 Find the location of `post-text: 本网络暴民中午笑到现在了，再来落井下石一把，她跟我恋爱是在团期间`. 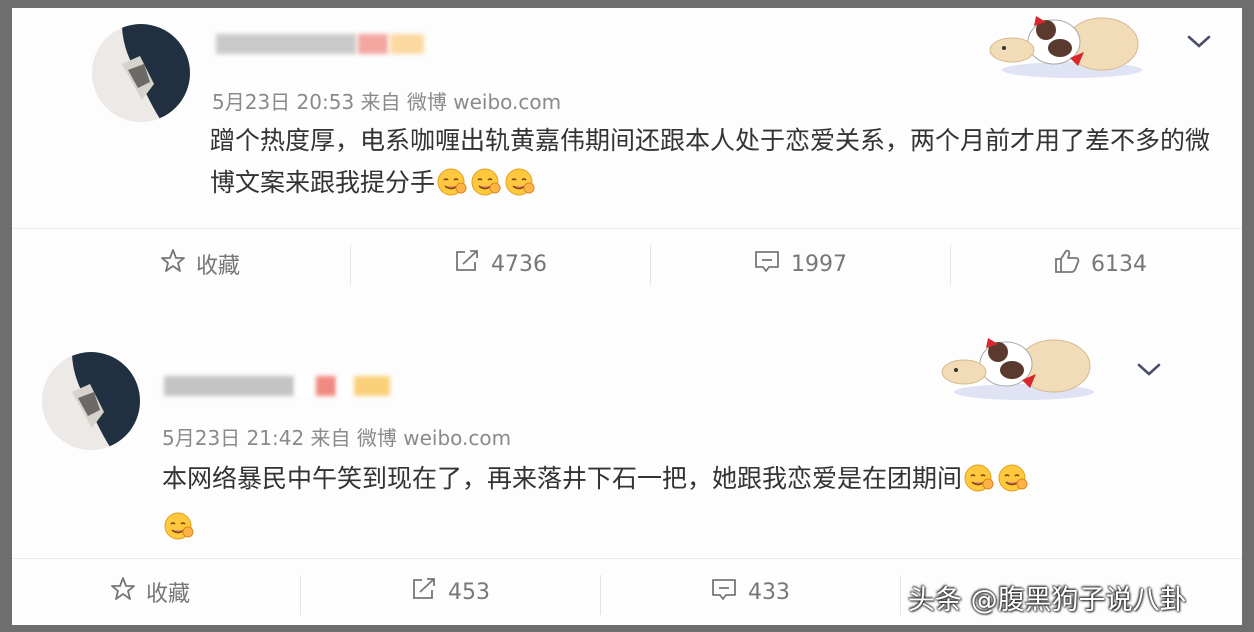

post-text: 本网络暴民中午笑到现在了，再来落井下石一把，她跟我恋爱是在团期间 is located at coordinates (562, 478).